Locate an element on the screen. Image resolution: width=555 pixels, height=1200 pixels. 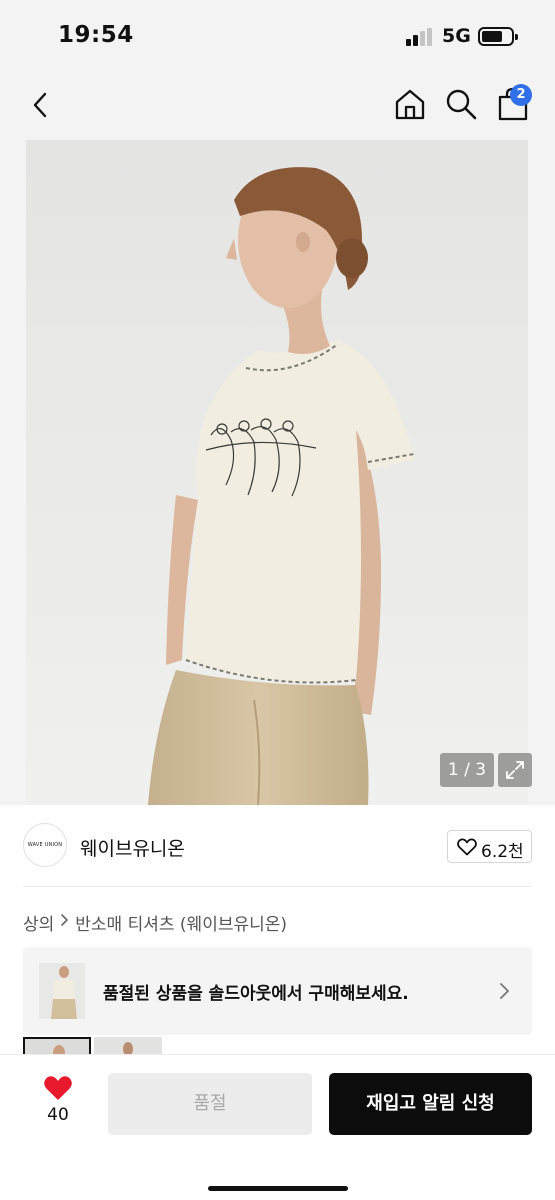
search-icon is located at coordinates (461, 104).